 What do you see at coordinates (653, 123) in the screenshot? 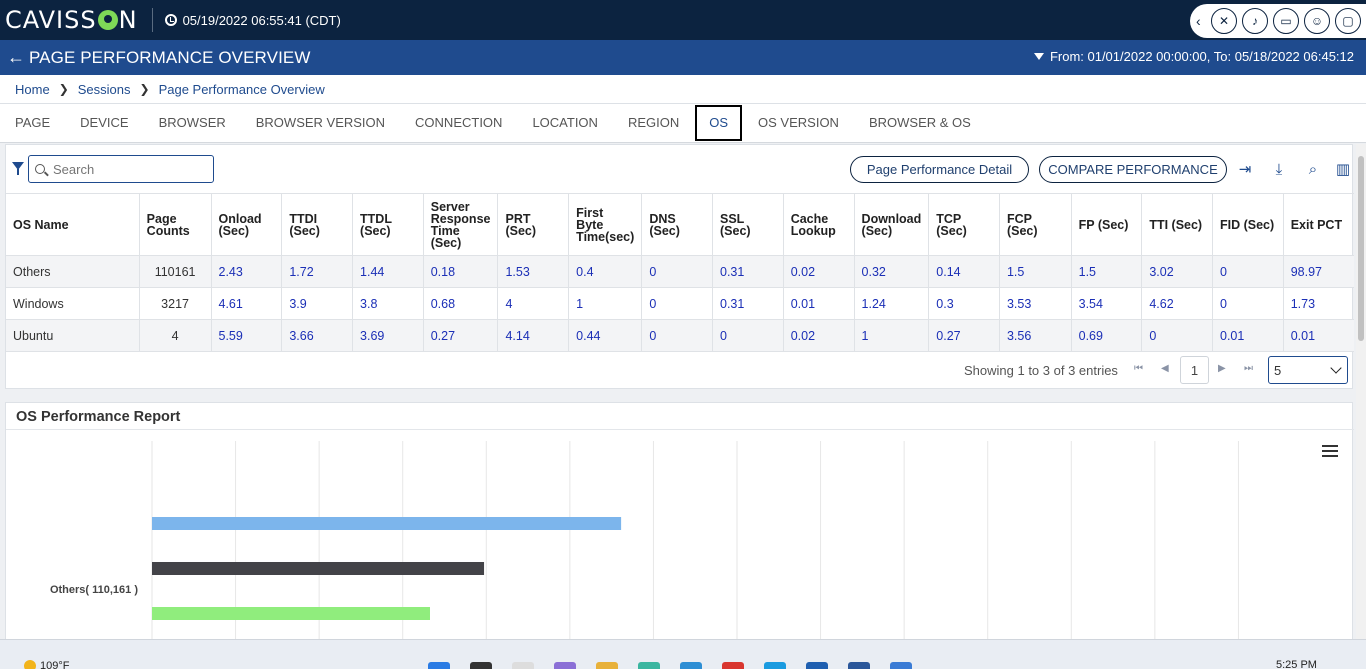
I see `tab-region: REGION` at bounding box center [653, 123].